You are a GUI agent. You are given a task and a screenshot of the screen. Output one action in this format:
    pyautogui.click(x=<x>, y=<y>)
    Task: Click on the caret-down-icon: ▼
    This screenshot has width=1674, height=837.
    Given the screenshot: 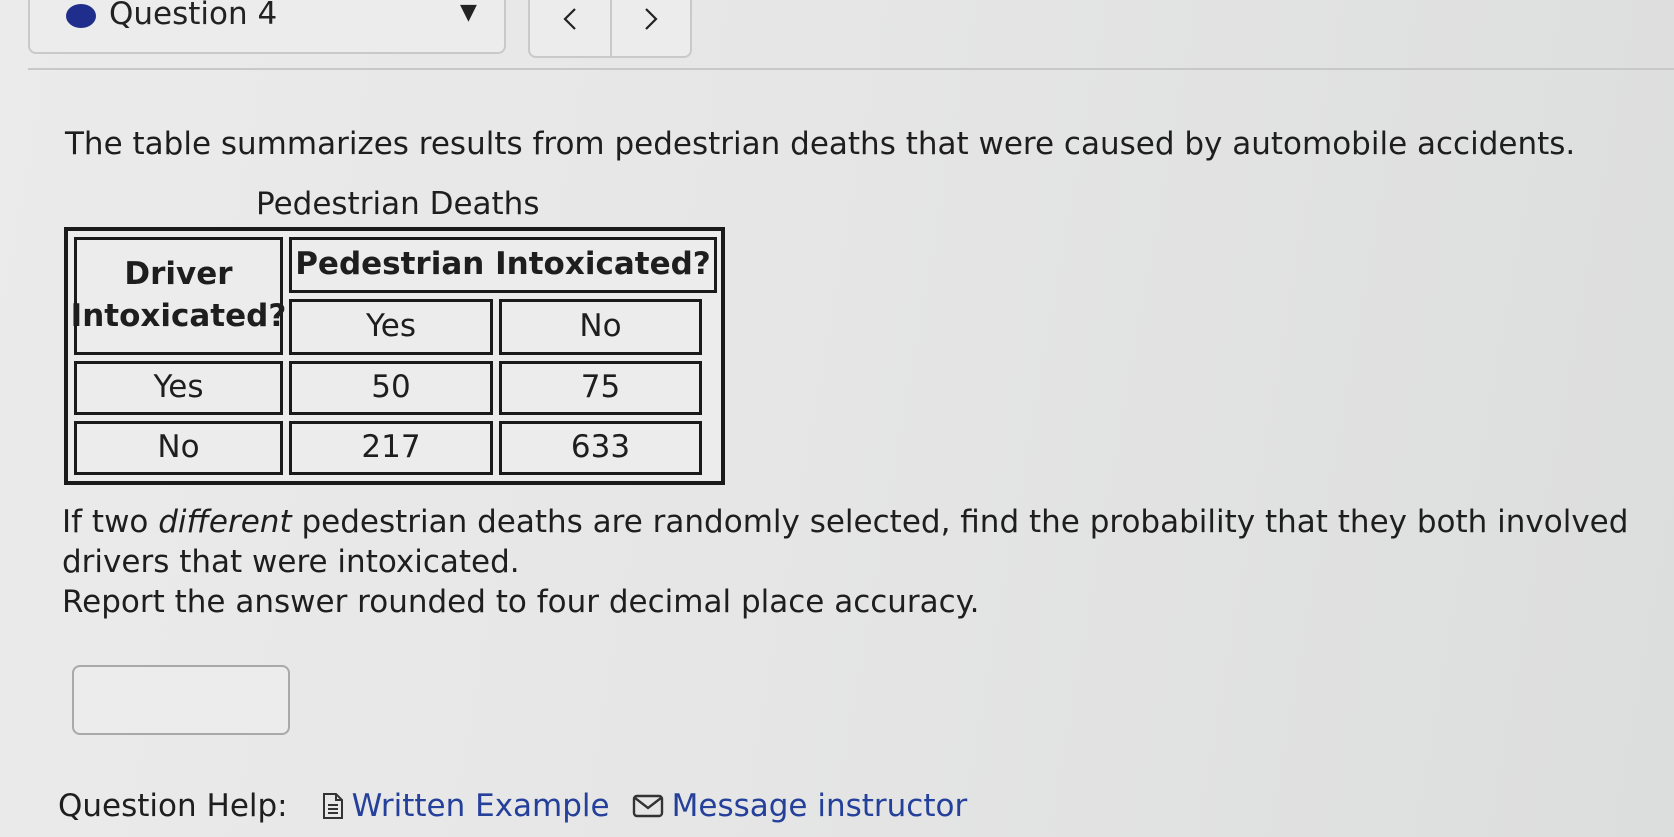 What is the action you would take?
    pyautogui.click(x=468, y=12)
    